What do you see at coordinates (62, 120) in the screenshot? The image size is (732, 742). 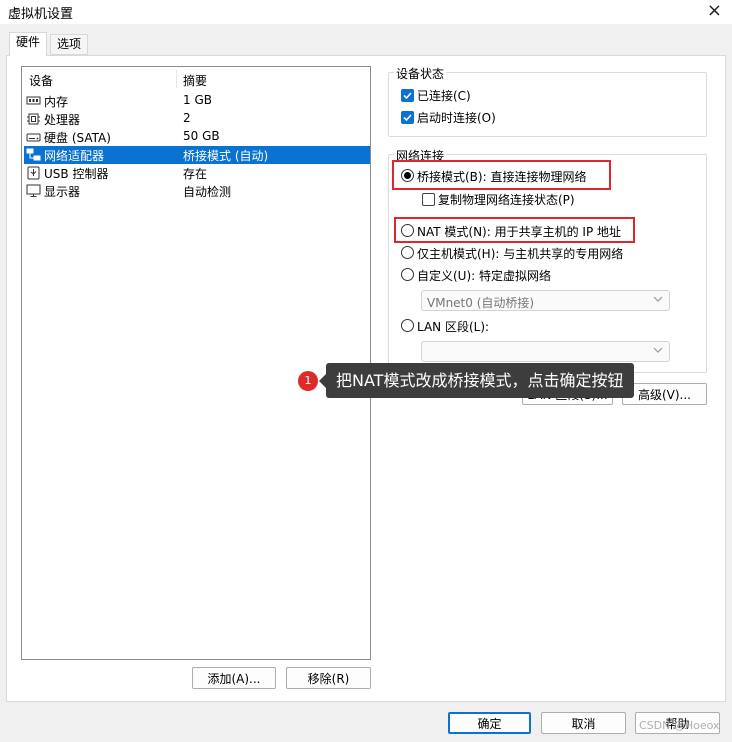 I see `device-name: 处理器` at bounding box center [62, 120].